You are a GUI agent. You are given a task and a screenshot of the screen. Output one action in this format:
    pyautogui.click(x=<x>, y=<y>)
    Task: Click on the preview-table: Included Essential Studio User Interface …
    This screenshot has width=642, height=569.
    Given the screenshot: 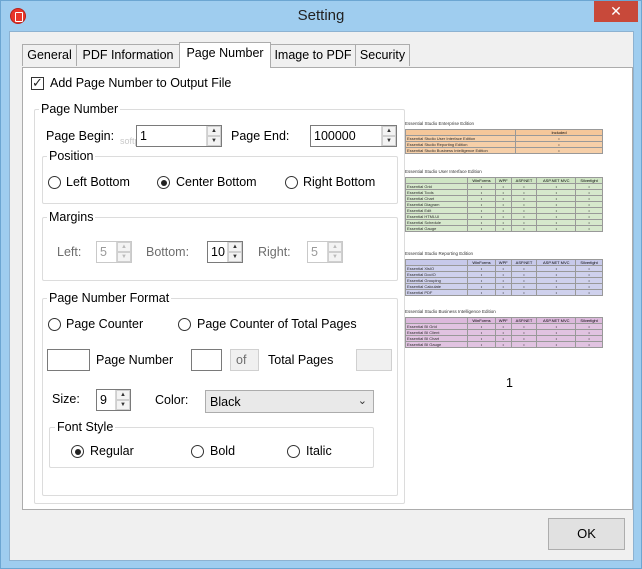 What is the action you would take?
    pyautogui.click(x=504, y=141)
    